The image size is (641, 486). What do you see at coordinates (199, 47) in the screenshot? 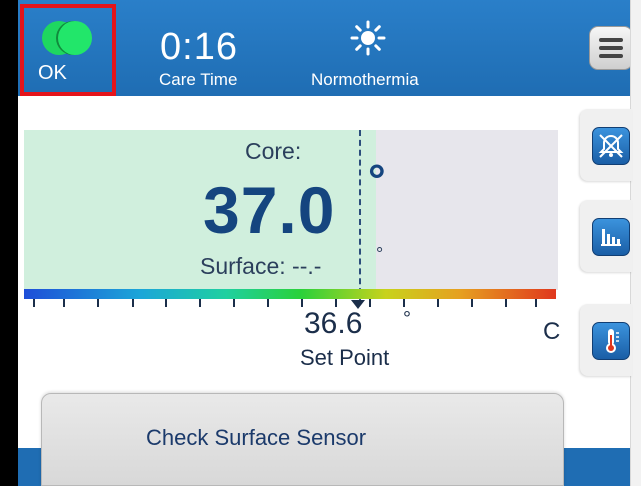
I see `care-time-value: 0:16` at bounding box center [199, 47].